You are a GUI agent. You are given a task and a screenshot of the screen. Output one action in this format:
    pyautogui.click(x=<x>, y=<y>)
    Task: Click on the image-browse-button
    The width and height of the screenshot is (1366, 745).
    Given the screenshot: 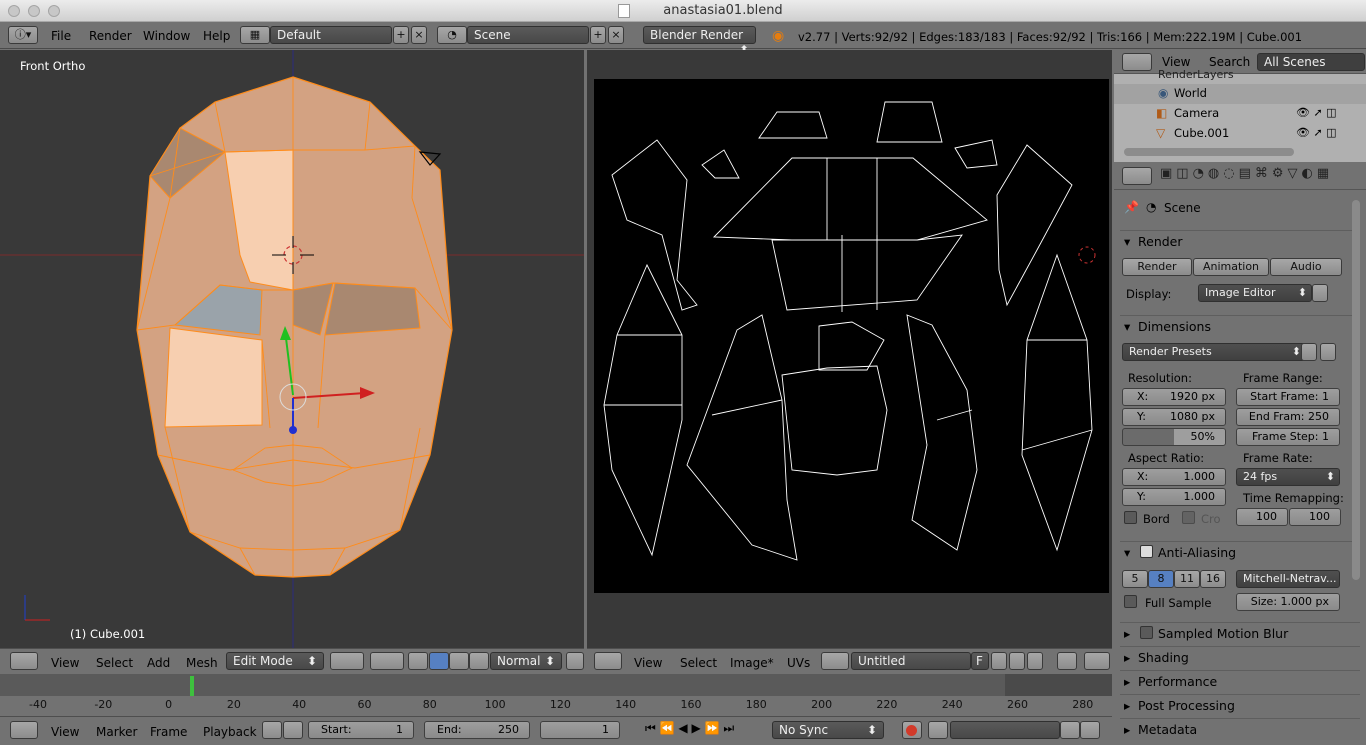 What is the action you would take?
    pyautogui.click(x=835, y=661)
    